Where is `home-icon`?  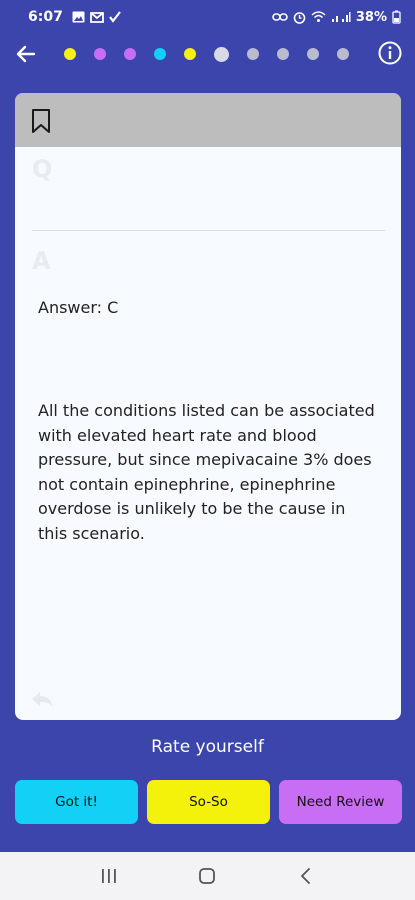
home-icon is located at coordinates (207, 876).